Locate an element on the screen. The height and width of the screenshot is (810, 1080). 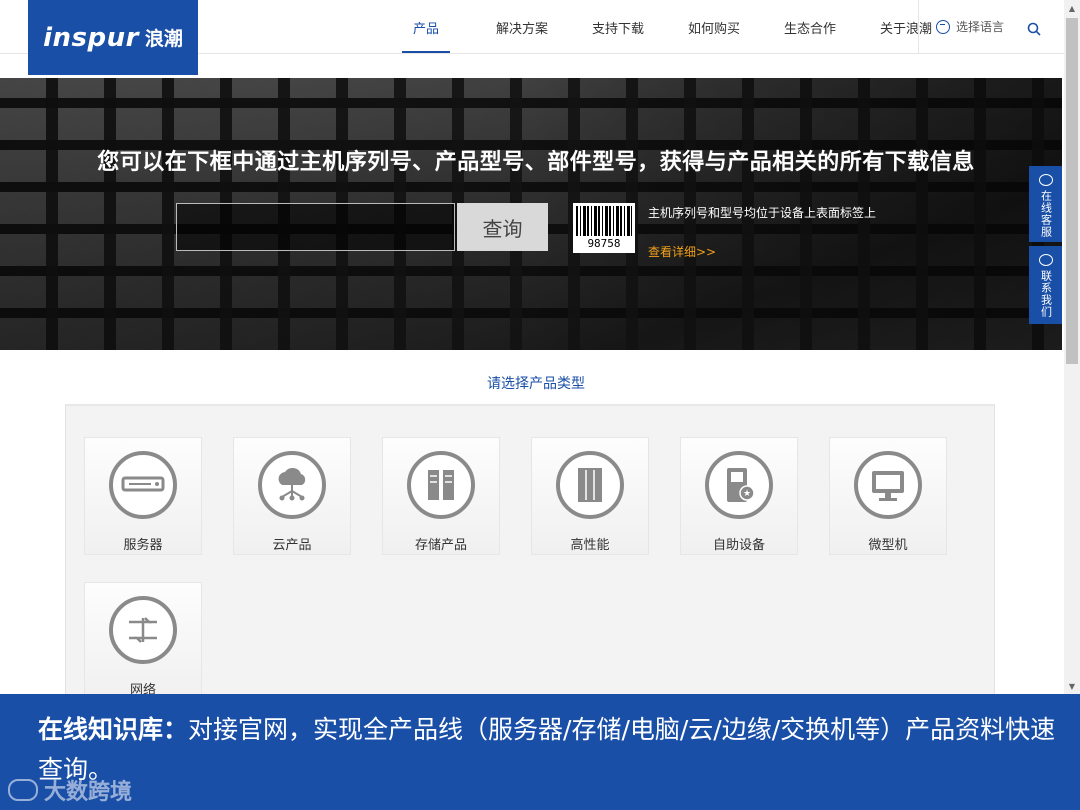
page-scrollbar: ▲ ▼ is located at coordinates (1072, 347).